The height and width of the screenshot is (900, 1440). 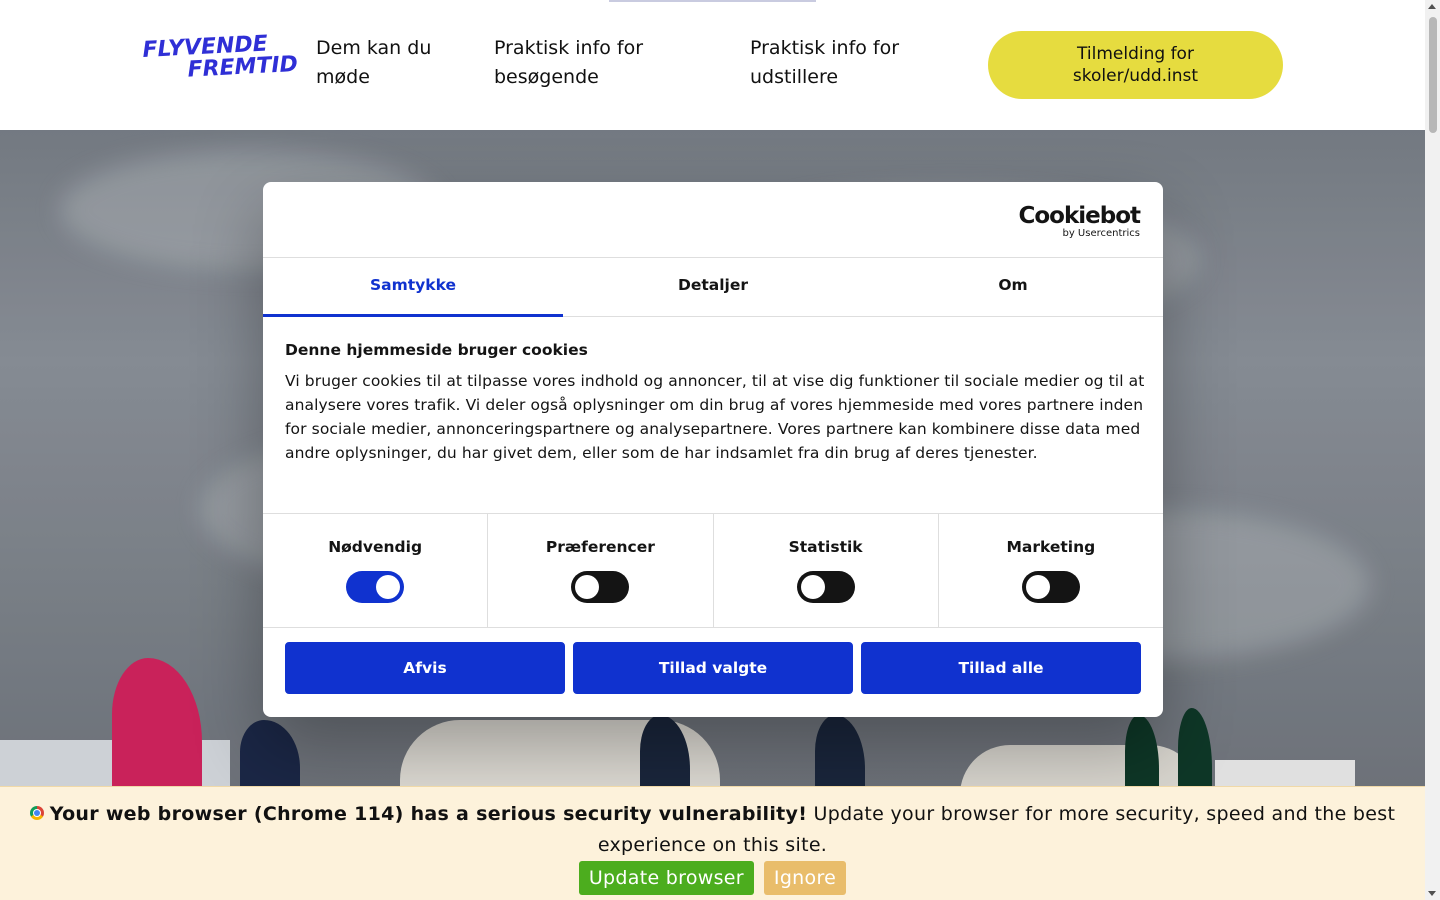 I want to click on site-logo: FLYVENDE FREMTID, so click(x=222, y=61).